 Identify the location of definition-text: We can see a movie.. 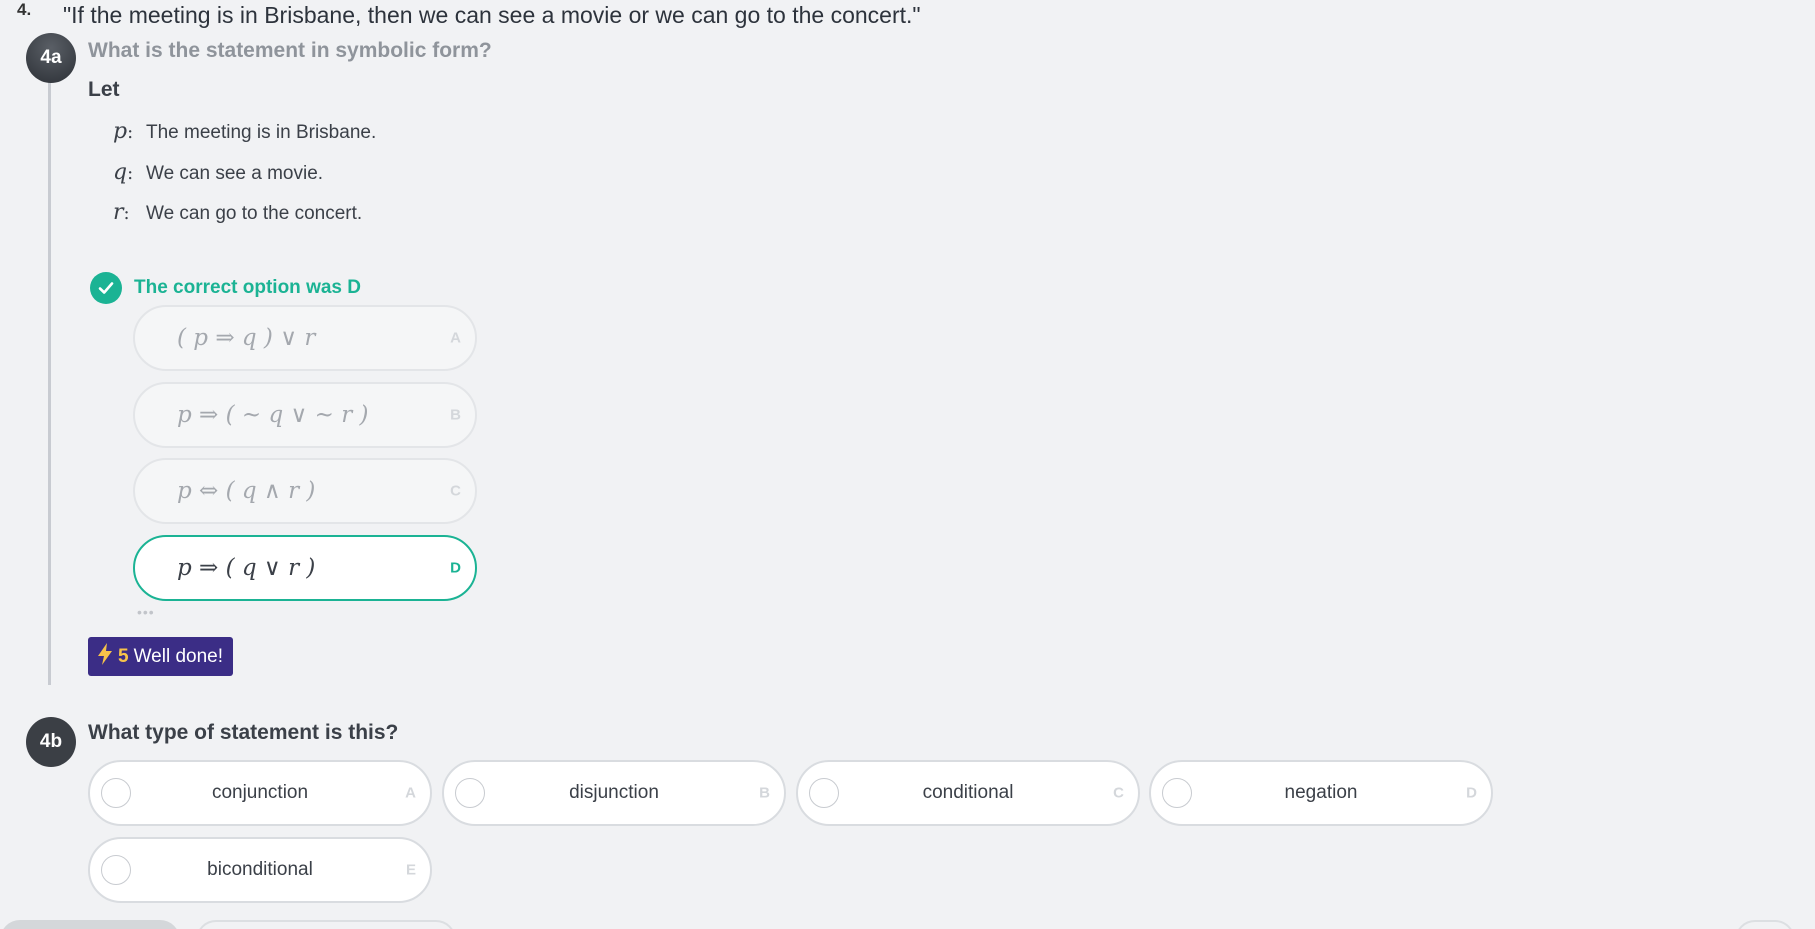
(235, 173).